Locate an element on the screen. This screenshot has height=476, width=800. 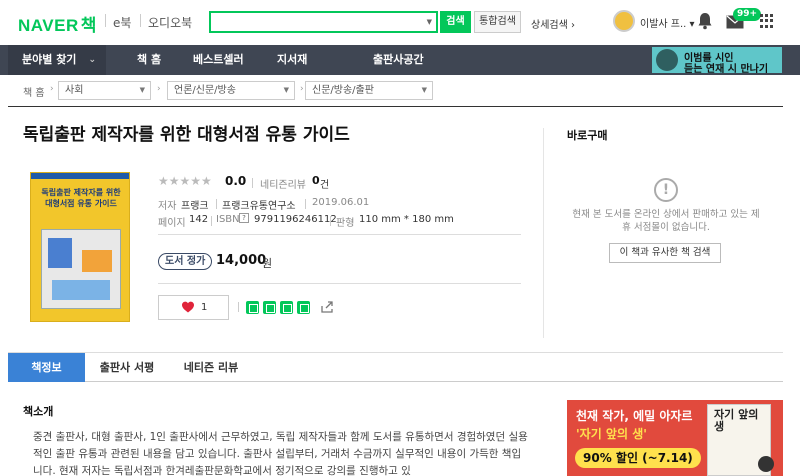
nav-publisher-space: 출판사공간 is located at coordinates (398, 60).